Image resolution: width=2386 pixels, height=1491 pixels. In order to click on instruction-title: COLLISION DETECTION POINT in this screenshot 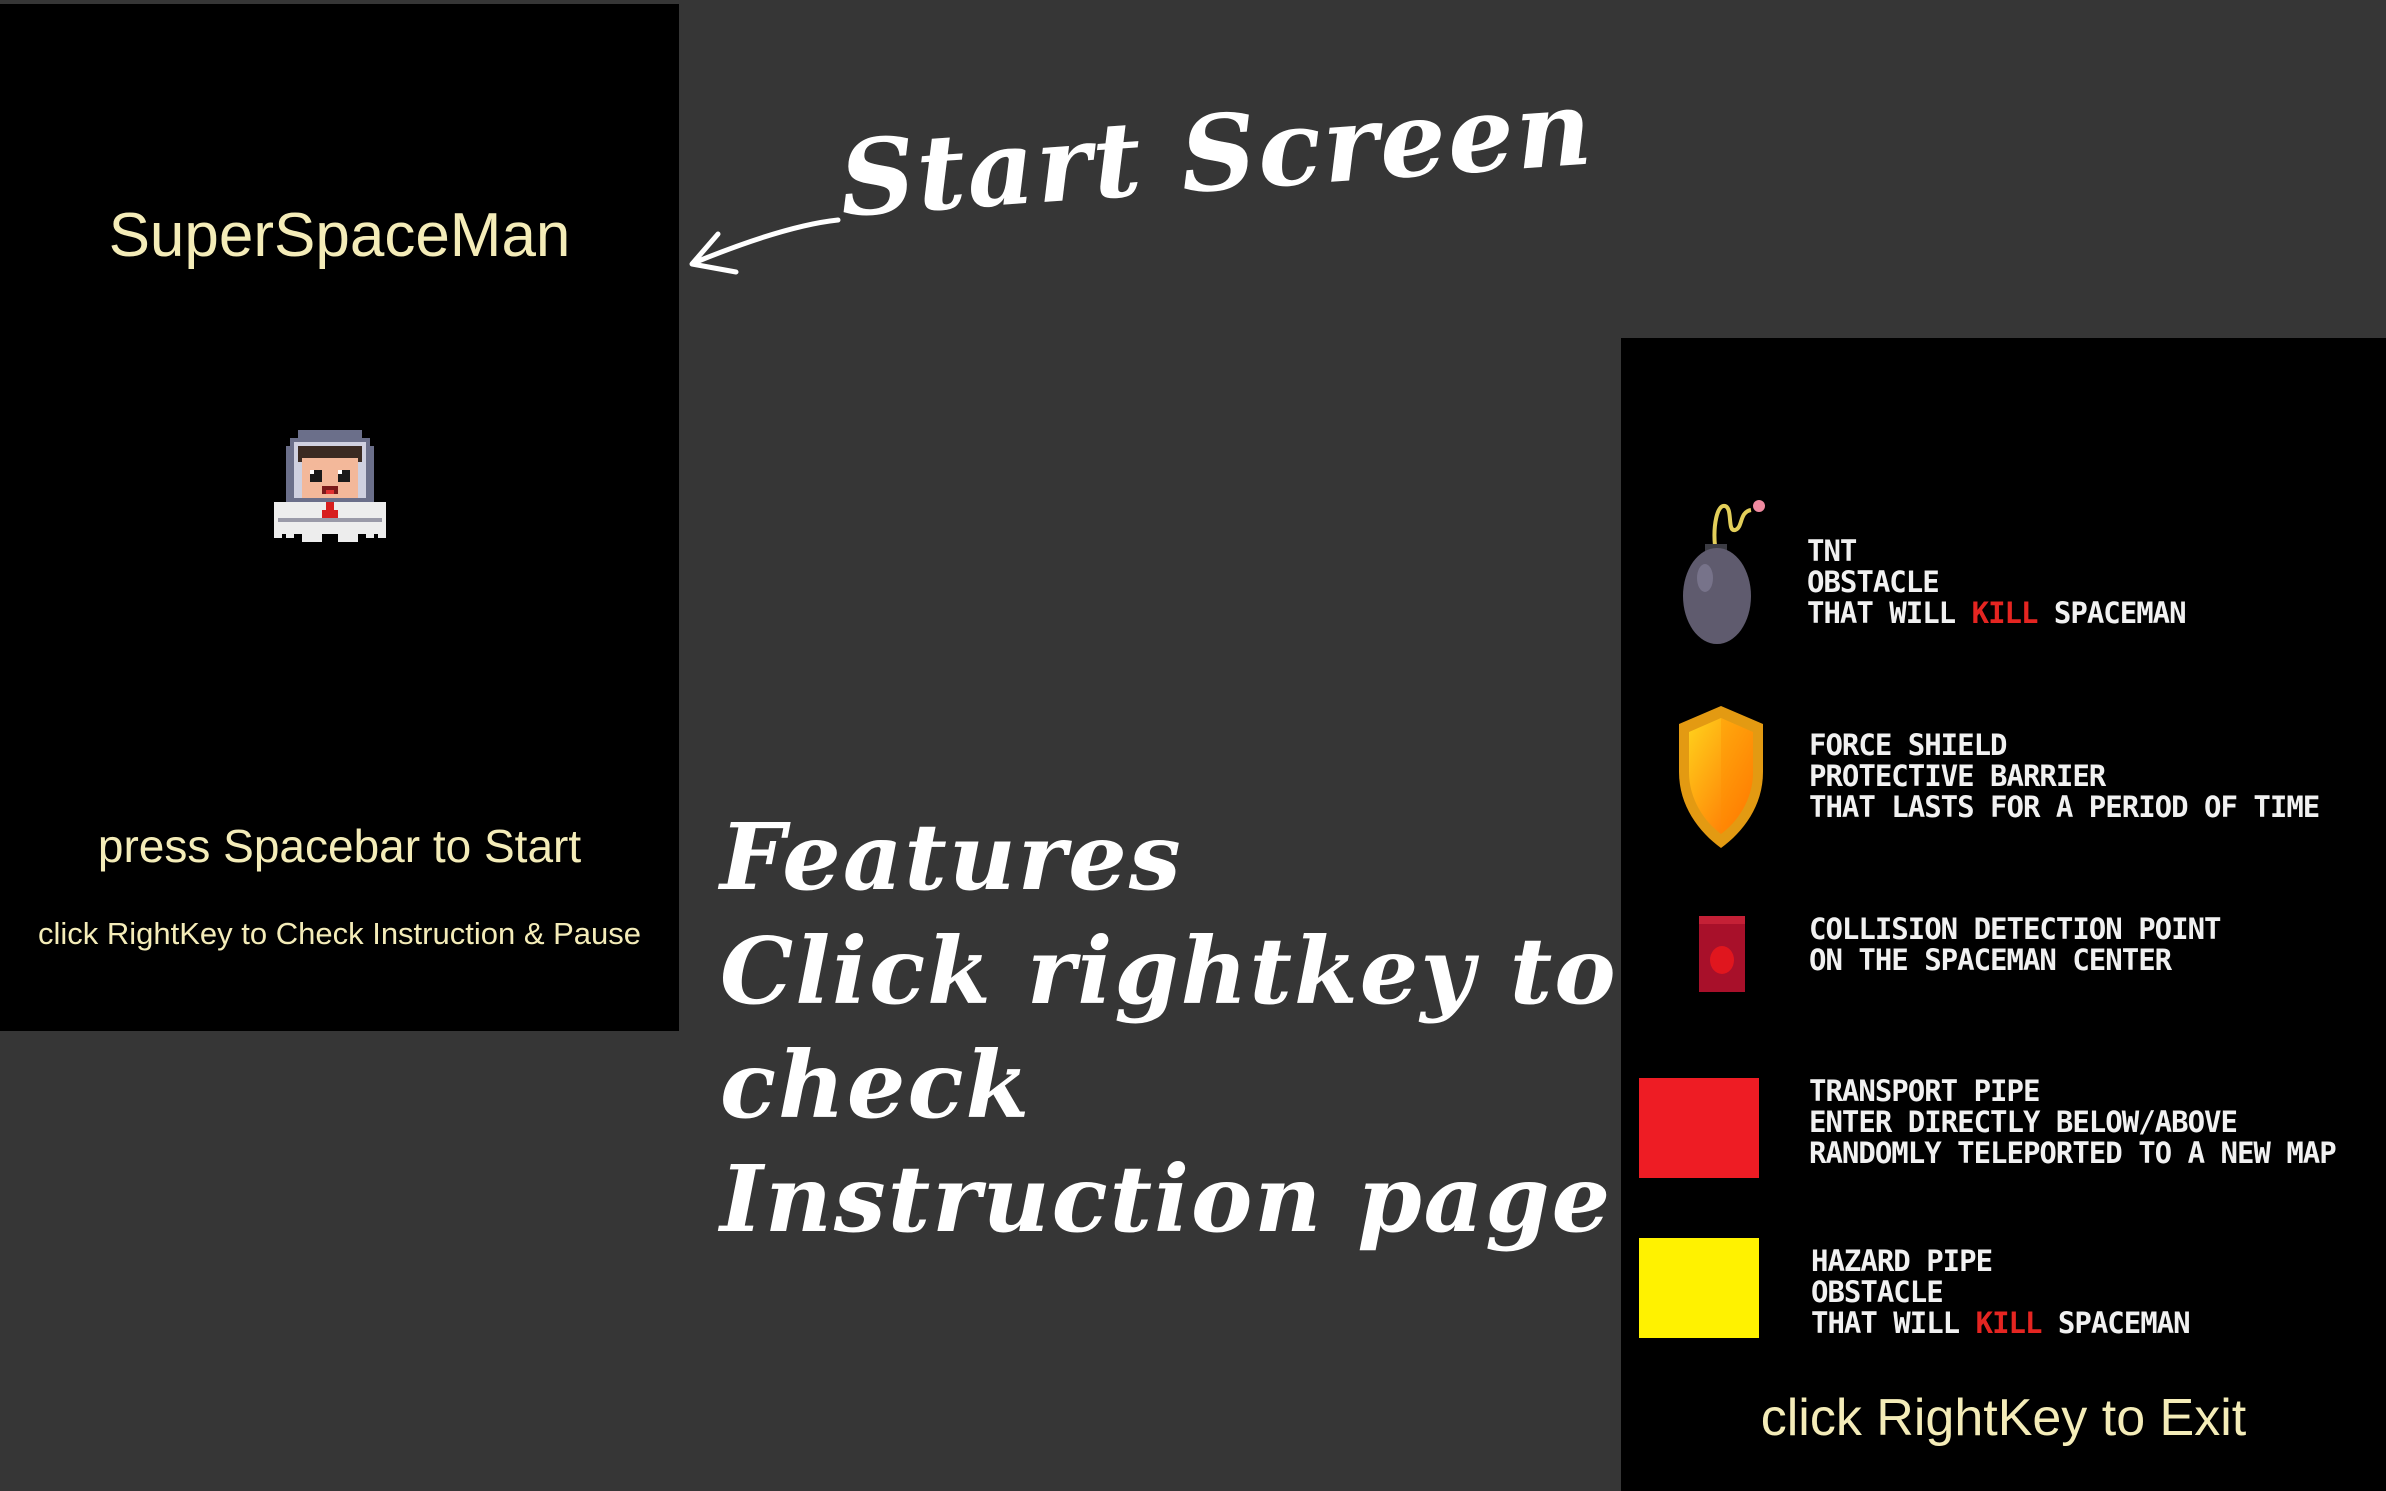, I will do `click(2015, 929)`.